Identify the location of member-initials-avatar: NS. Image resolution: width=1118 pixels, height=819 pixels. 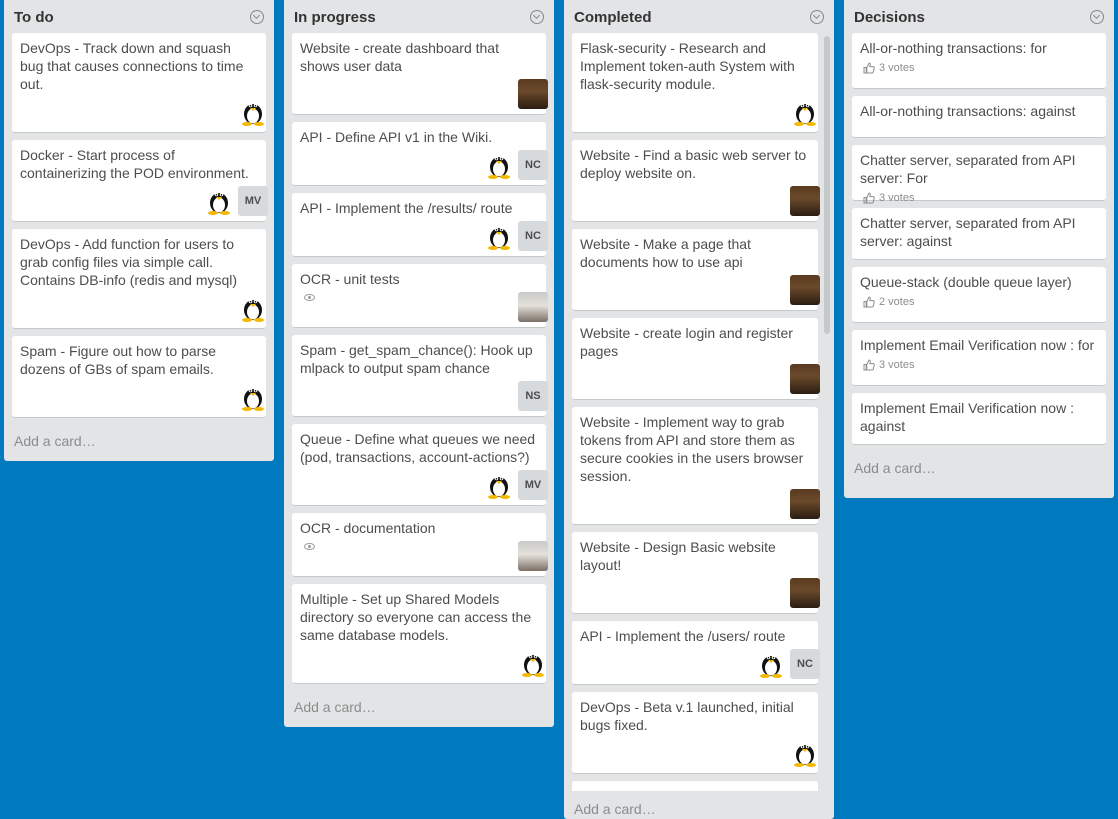
(533, 396).